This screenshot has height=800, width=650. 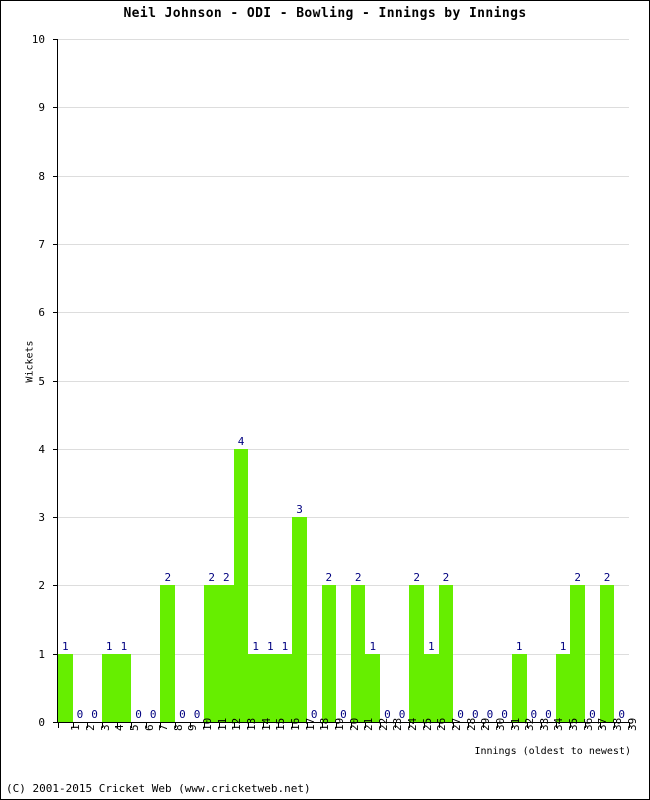 What do you see at coordinates (193, 727) in the screenshot?
I see `x-tick-label: 9` at bounding box center [193, 727].